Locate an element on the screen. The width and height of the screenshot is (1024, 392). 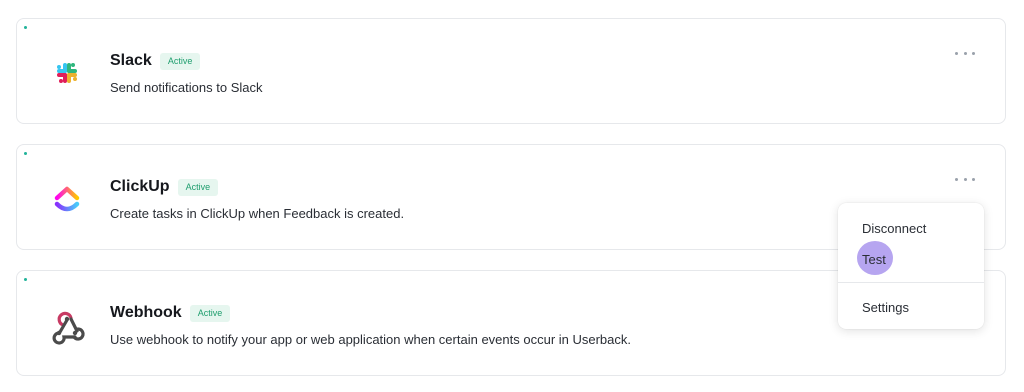
menu-item-settings: Settings is located at coordinates (885, 307).